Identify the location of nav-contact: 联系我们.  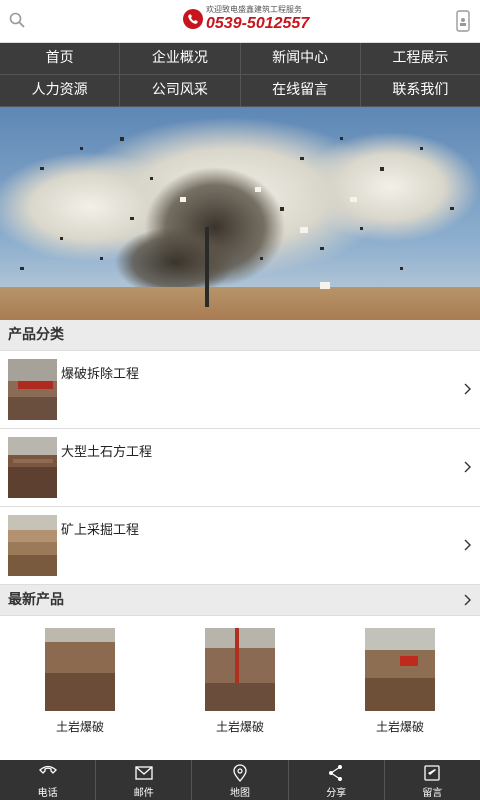
(420, 91).